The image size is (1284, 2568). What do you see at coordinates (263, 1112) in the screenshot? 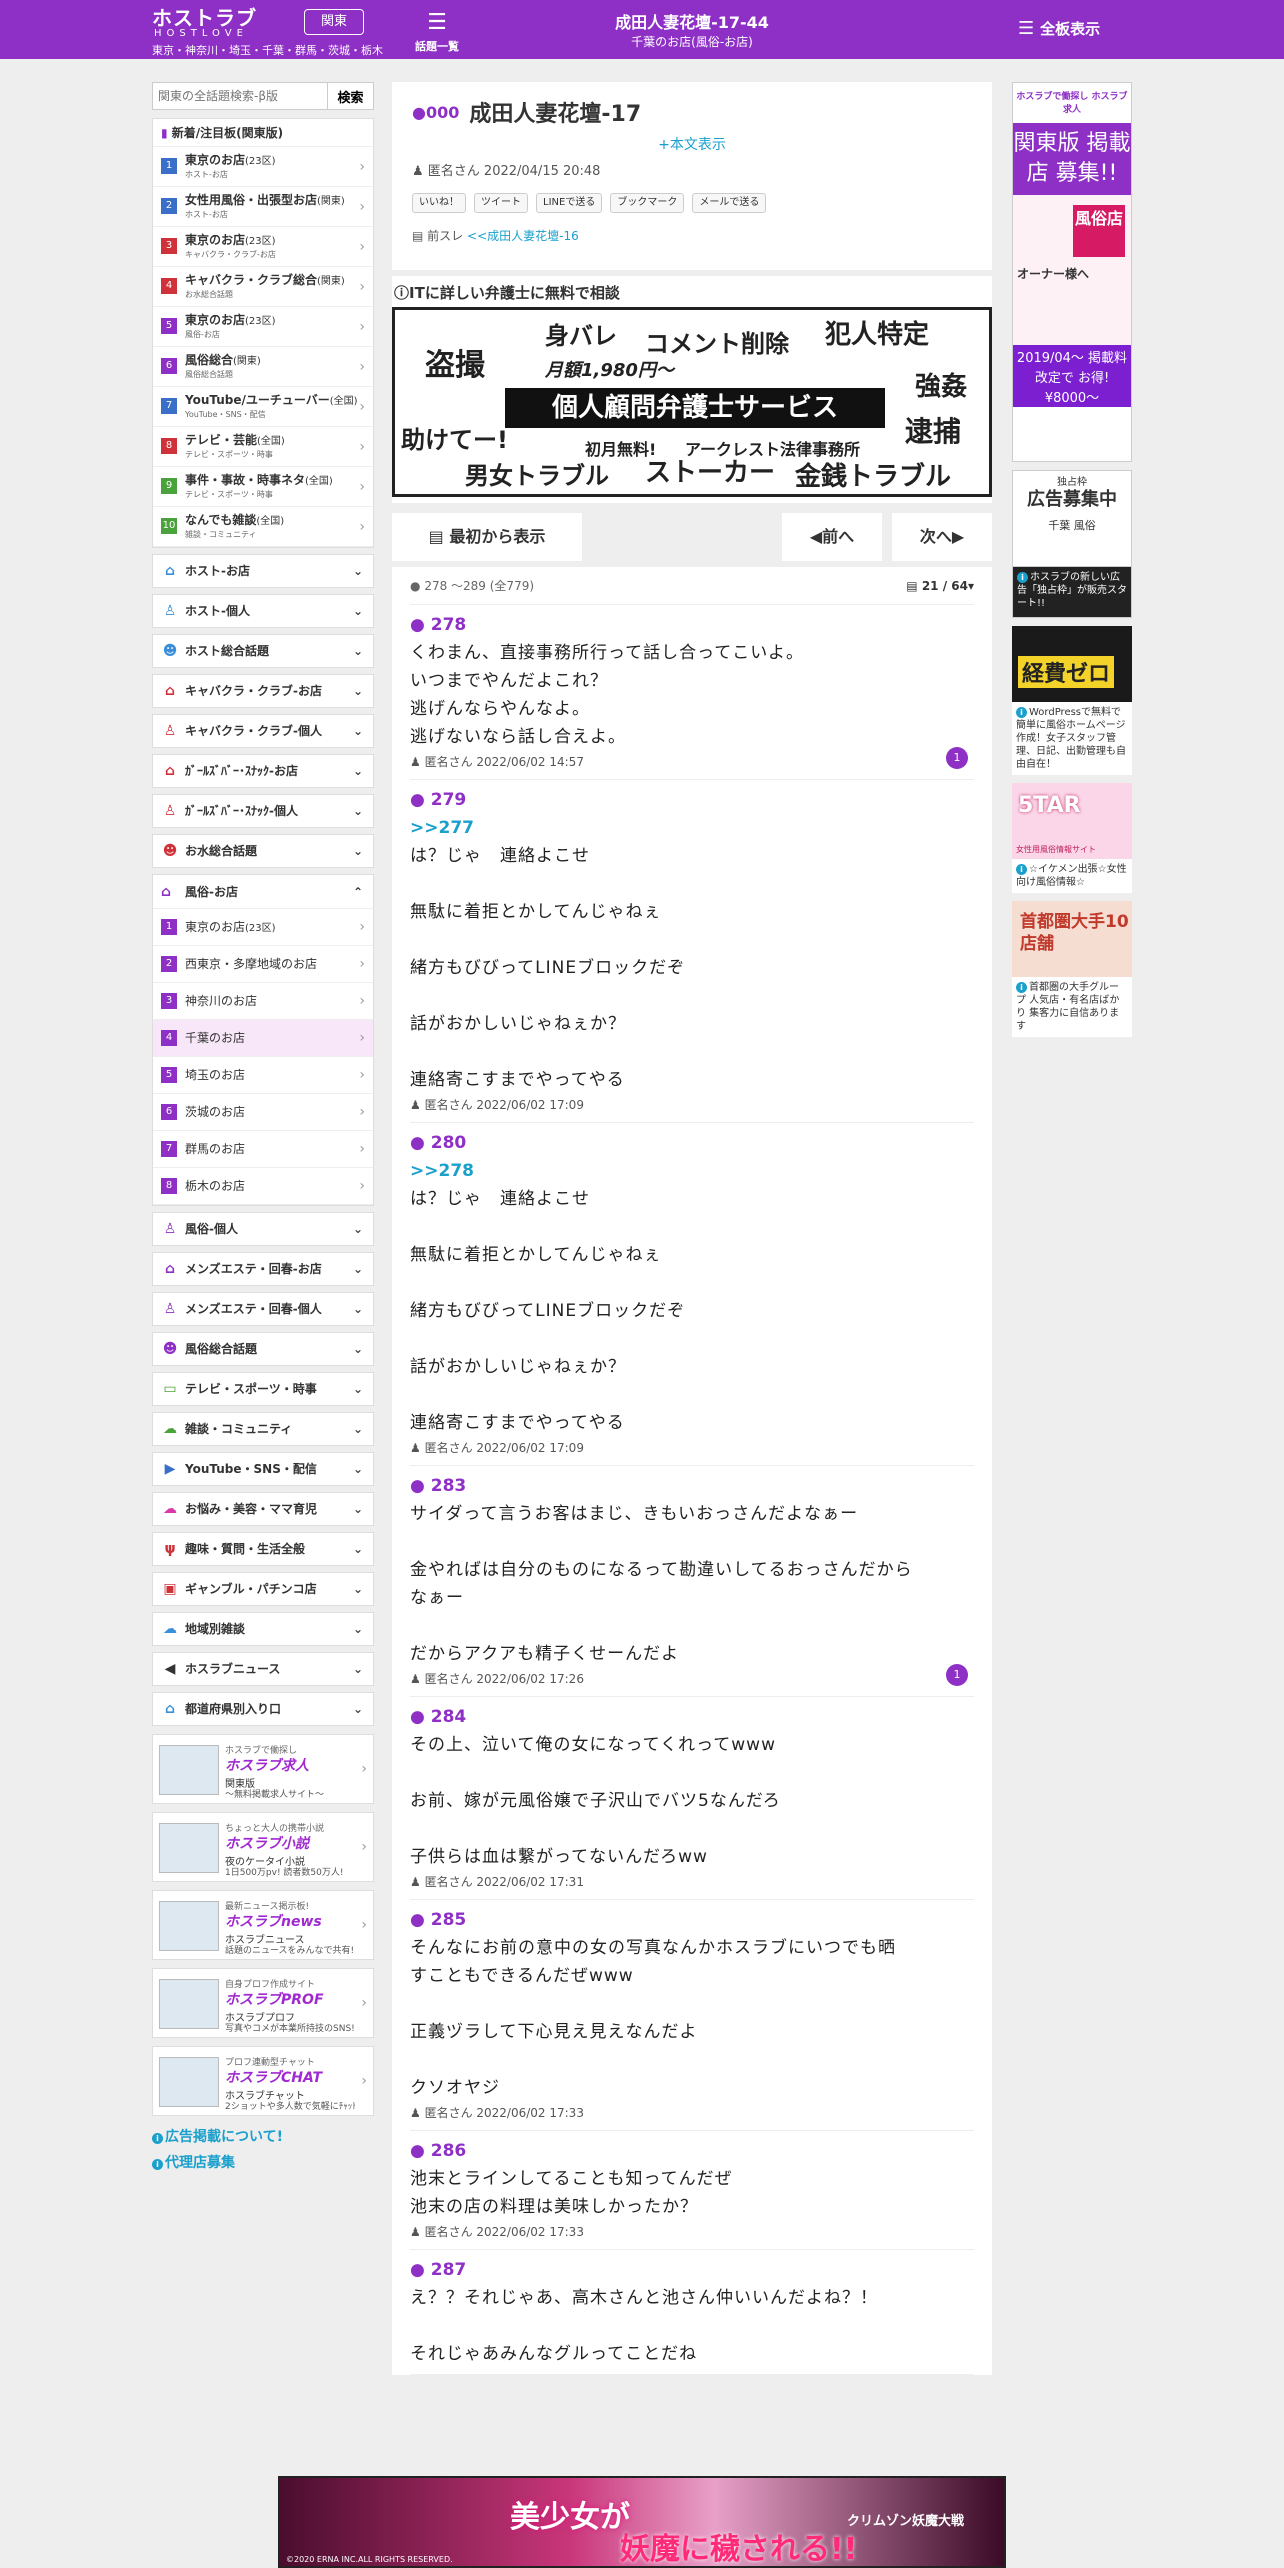
I see `sub-board-item: 6 茨城のお店 ›` at bounding box center [263, 1112].